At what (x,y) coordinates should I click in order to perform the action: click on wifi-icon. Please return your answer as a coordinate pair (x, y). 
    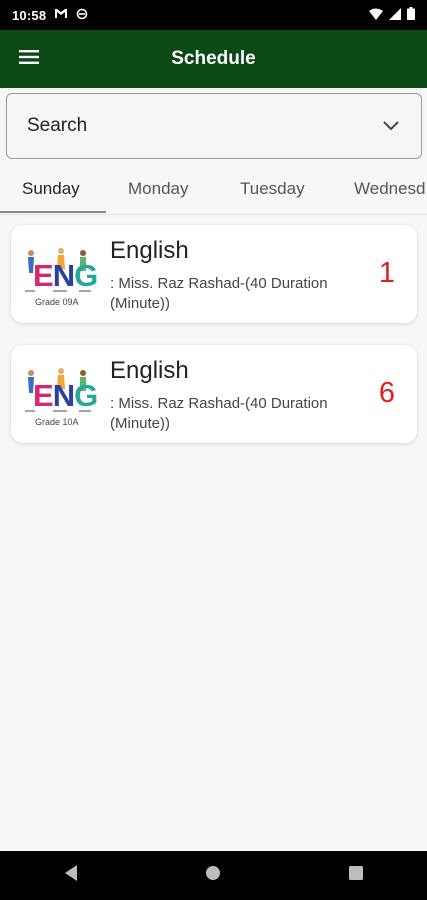
    Looking at the image, I should click on (376, 15).